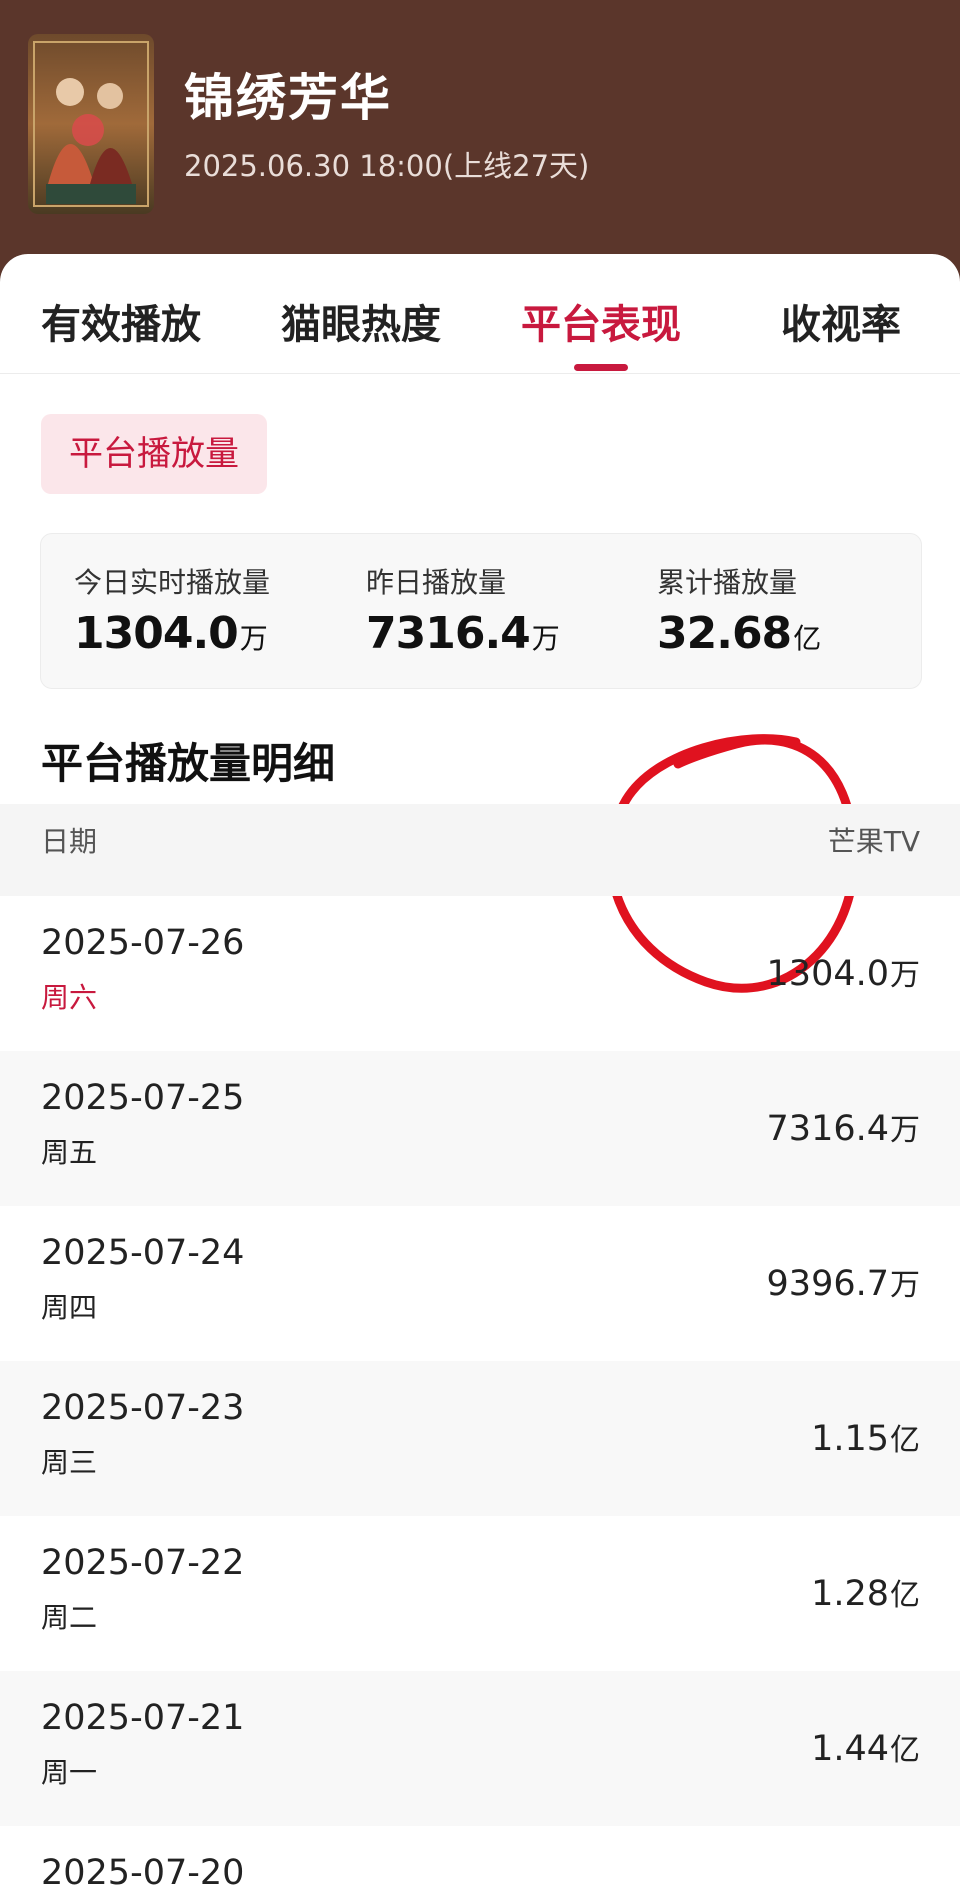 The image size is (960, 1889). I want to click on stat-value: 1304.0万, so click(171, 633).